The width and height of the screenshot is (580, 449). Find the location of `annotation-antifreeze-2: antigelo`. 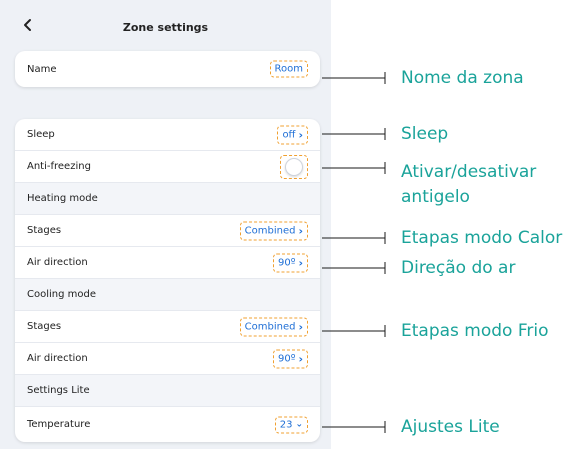

annotation-antifreeze-2: antigelo is located at coordinates (435, 197).